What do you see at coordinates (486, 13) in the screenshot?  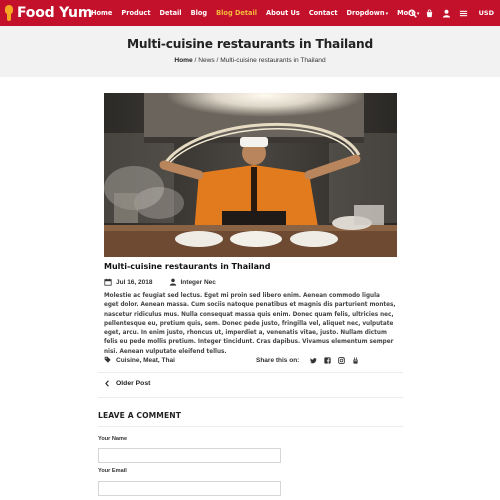 I see `currency-selector: USD` at bounding box center [486, 13].